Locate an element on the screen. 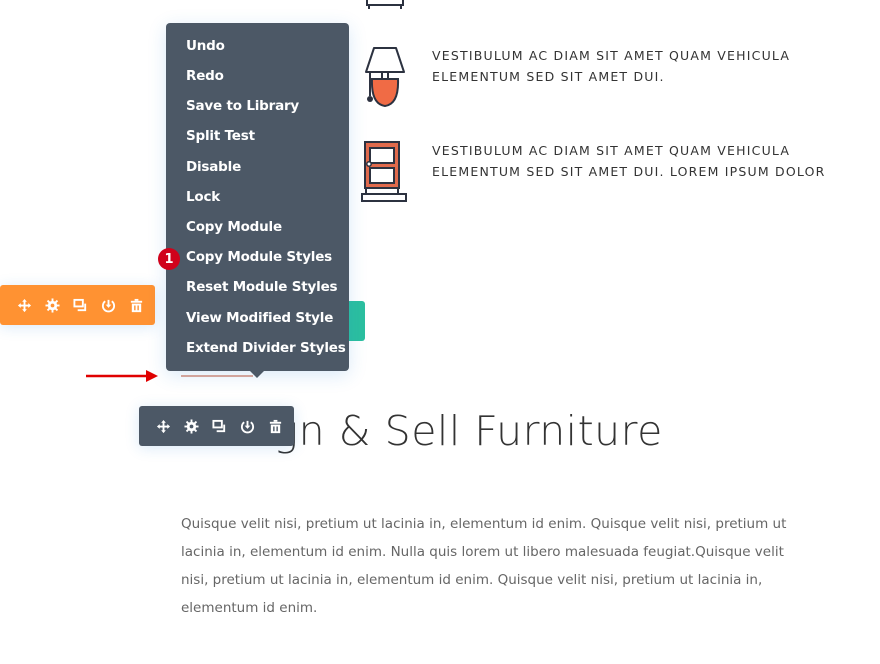  red-arrow-annotation is located at coordinates (123, 375).